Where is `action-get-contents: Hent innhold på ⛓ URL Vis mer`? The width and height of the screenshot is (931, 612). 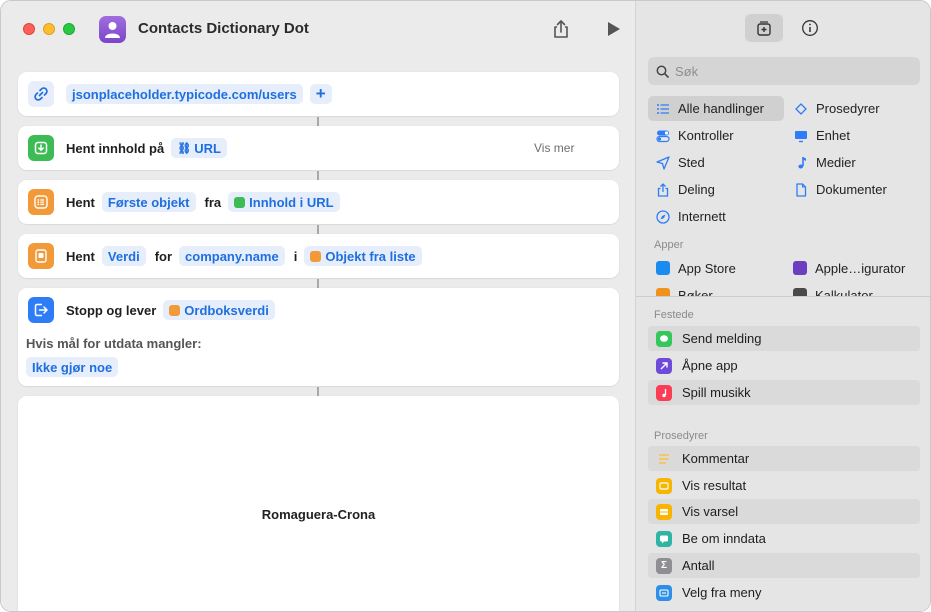 action-get-contents: Hent innhold på ⛓ URL Vis mer is located at coordinates (318, 148).